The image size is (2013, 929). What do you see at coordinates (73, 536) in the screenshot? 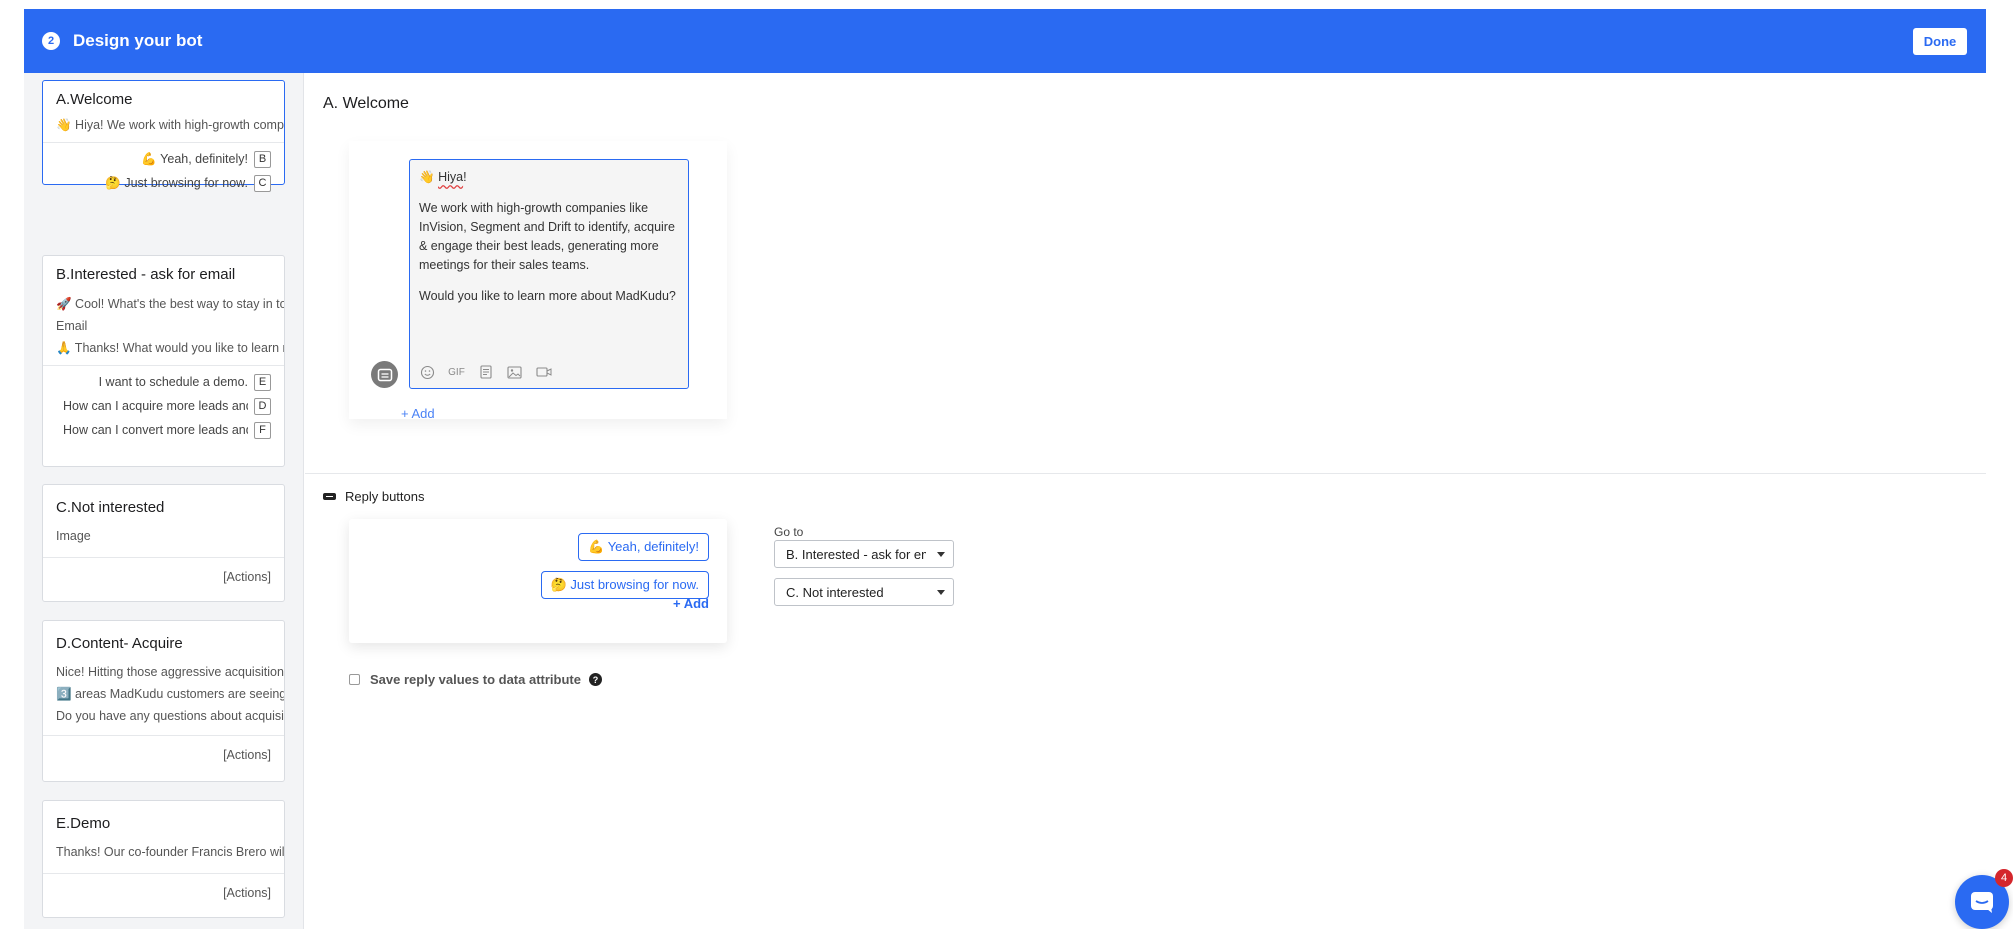
I see `path-card-line: Image` at bounding box center [73, 536].